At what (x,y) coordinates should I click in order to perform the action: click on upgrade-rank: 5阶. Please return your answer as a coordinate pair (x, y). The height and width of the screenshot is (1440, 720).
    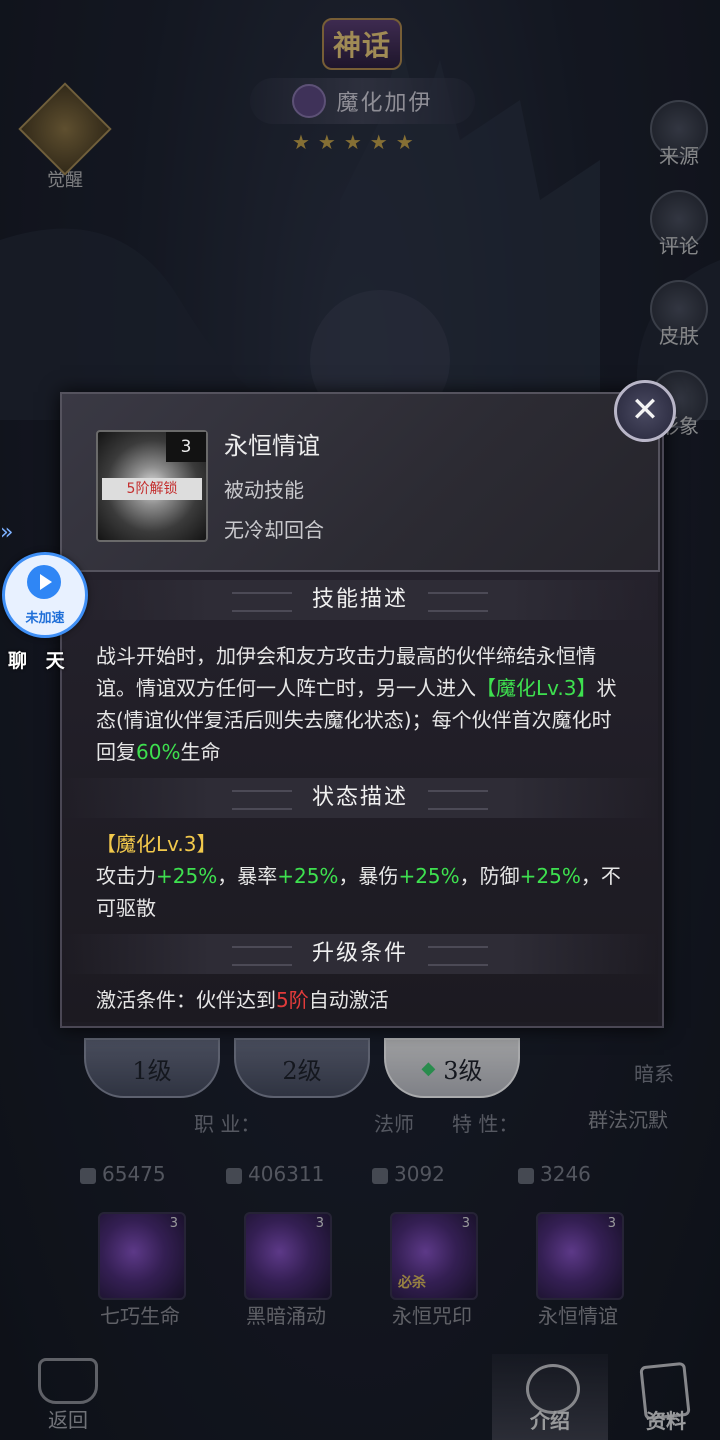
    Looking at the image, I should click on (292, 1000).